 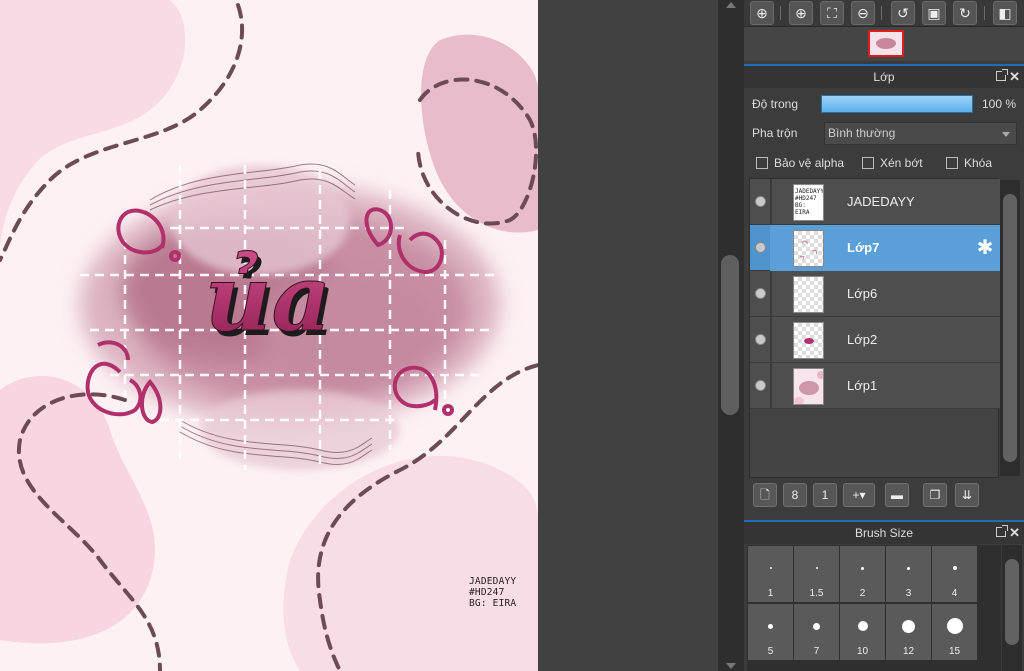 I want to click on layer-row-lop1: Lớp1, so click(x=875, y=386).